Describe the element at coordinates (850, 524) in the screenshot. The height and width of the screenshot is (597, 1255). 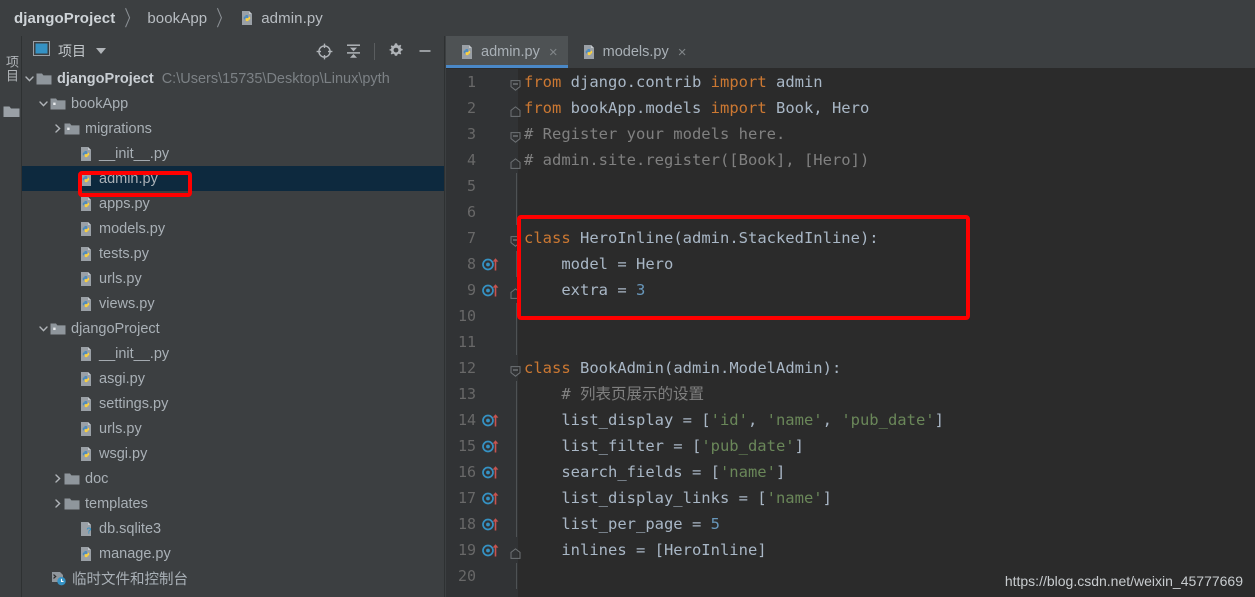
I see `code-line: 18 list_per_page = 5` at that location.